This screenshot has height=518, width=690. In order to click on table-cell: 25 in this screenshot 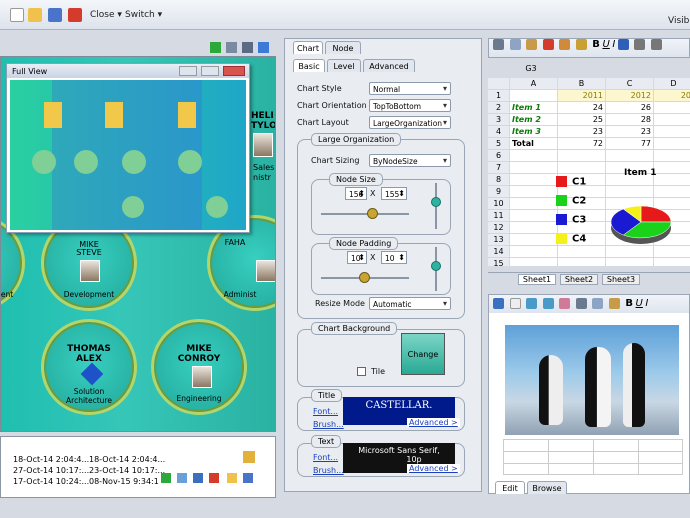, I will do `click(582, 120)`.